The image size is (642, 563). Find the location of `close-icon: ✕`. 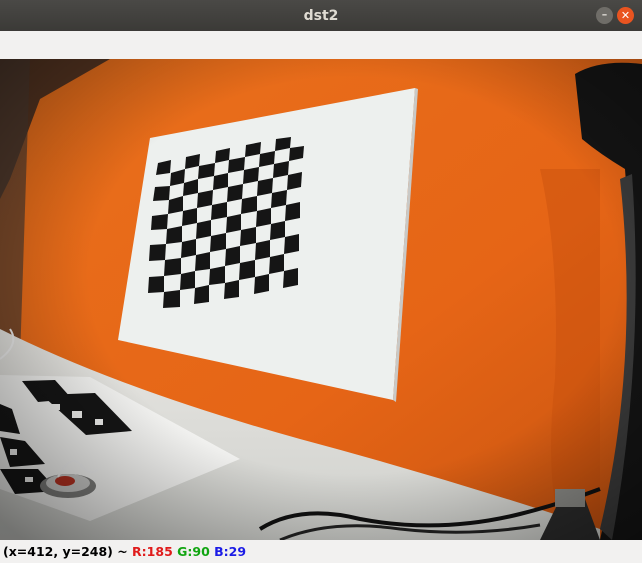

close-icon: ✕ is located at coordinates (625, 15).